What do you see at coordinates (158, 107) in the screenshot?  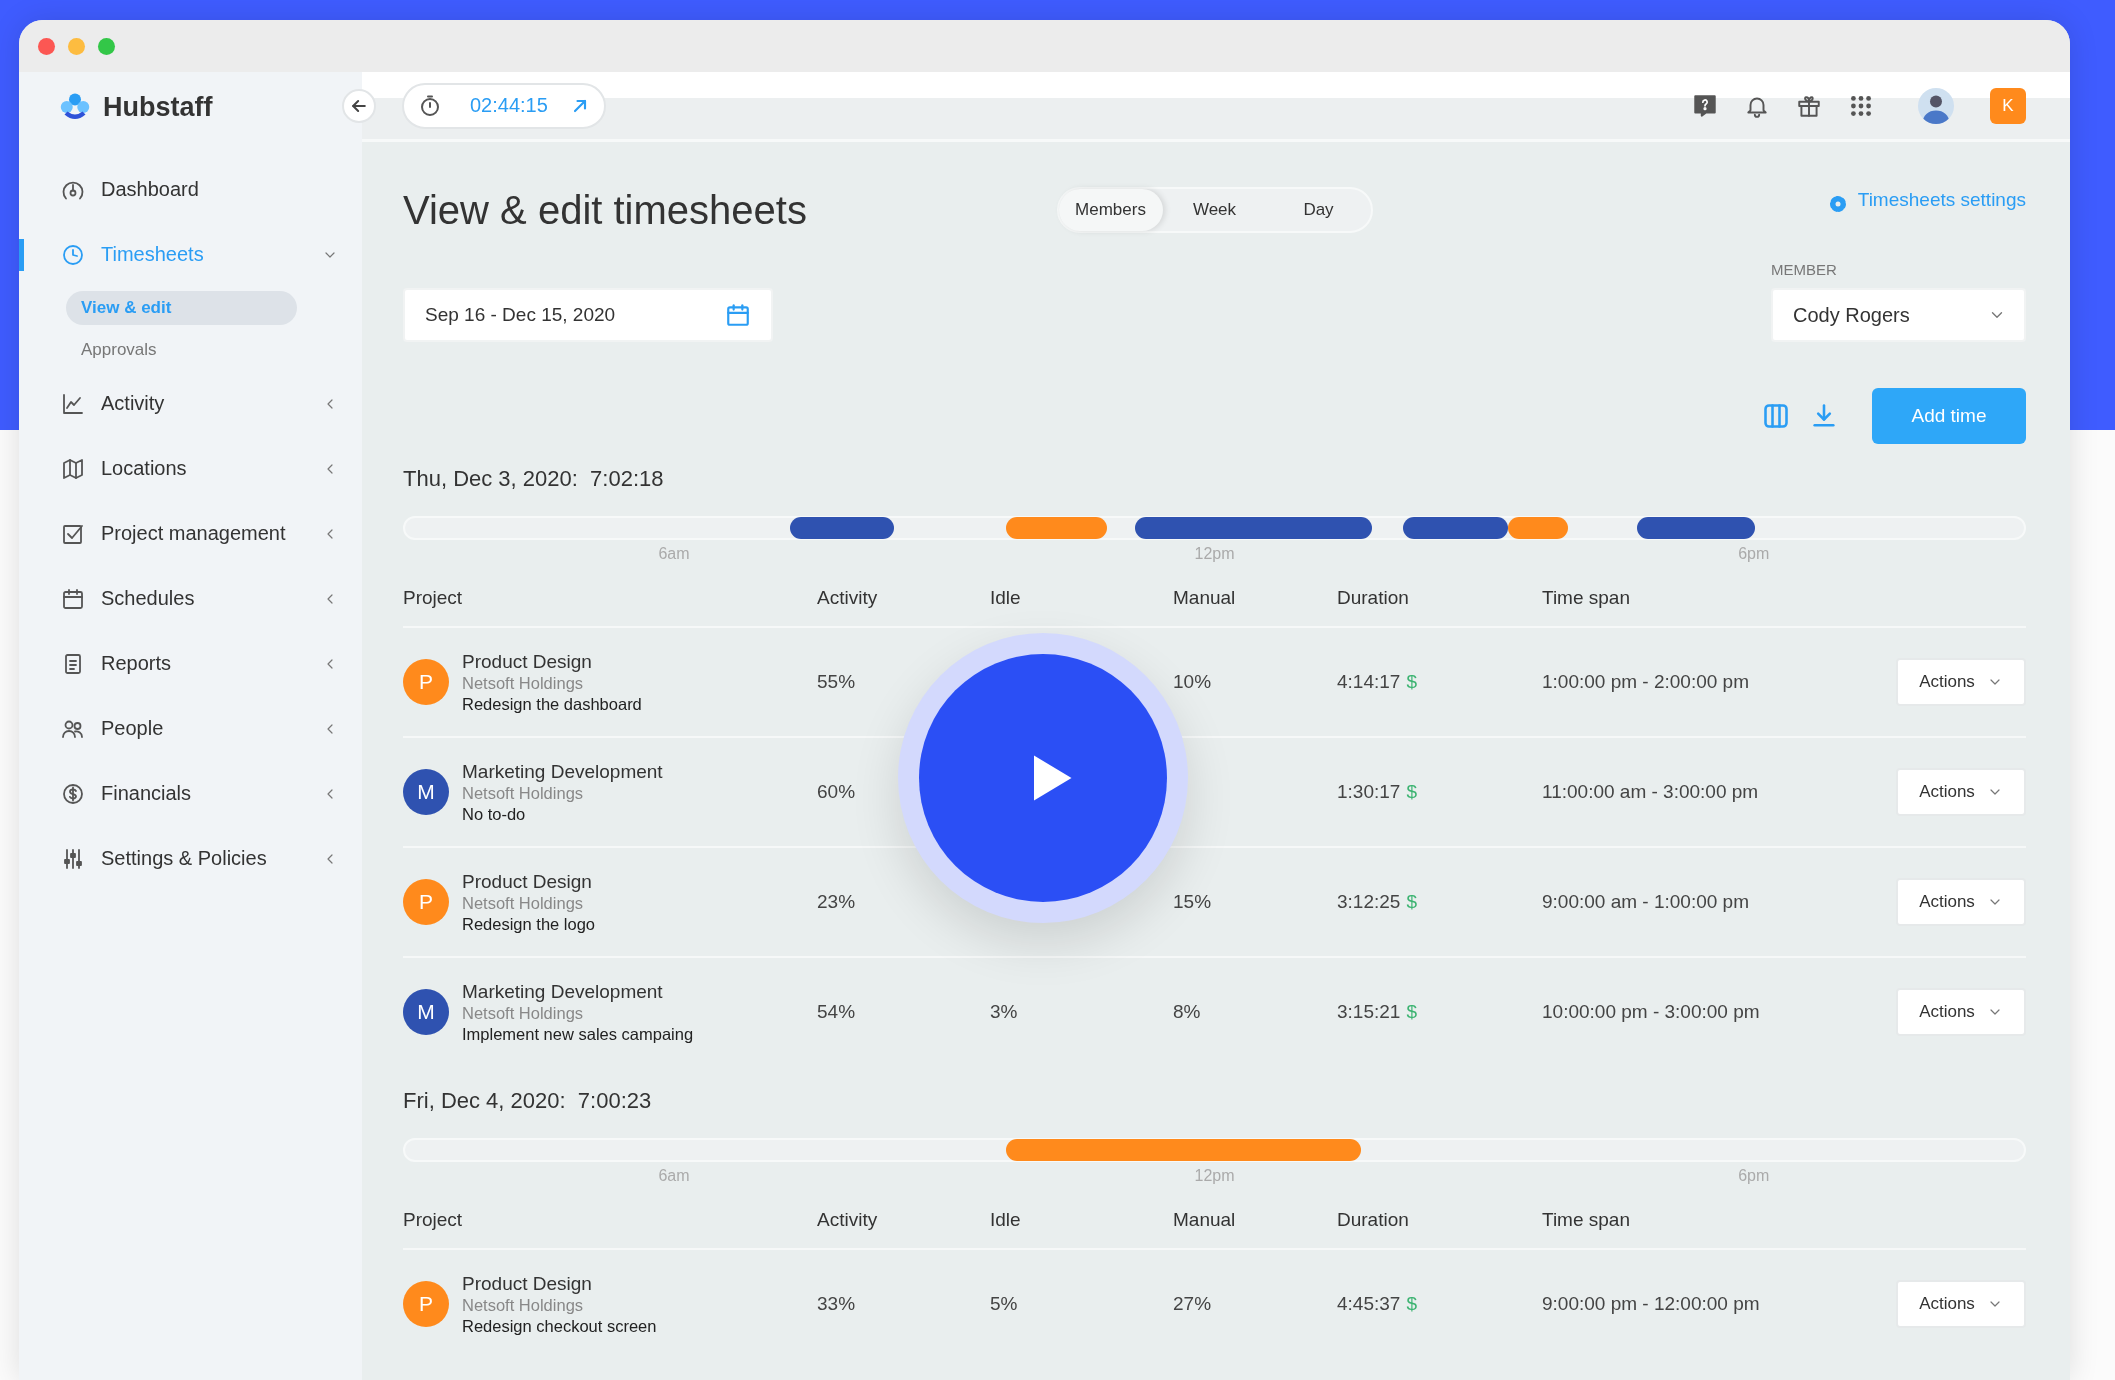 I see `app-name: Hubstaff` at bounding box center [158, 107].